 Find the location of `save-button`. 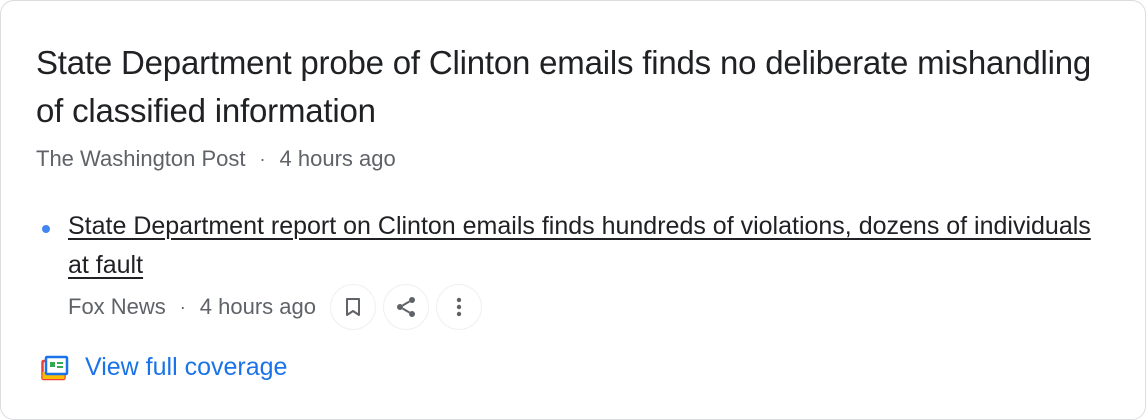

save-button is located at coordinates (353, 307).